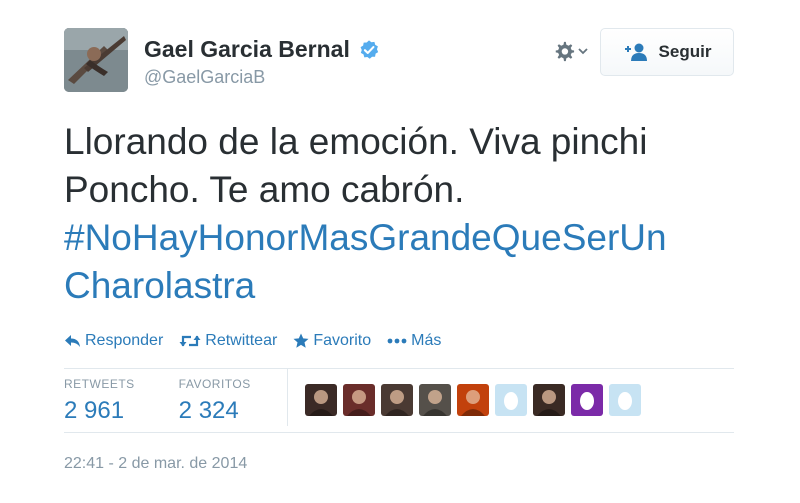 This screenshot has height=503, width=800. I want to click on reply-button: Responder, so click(113, 341).